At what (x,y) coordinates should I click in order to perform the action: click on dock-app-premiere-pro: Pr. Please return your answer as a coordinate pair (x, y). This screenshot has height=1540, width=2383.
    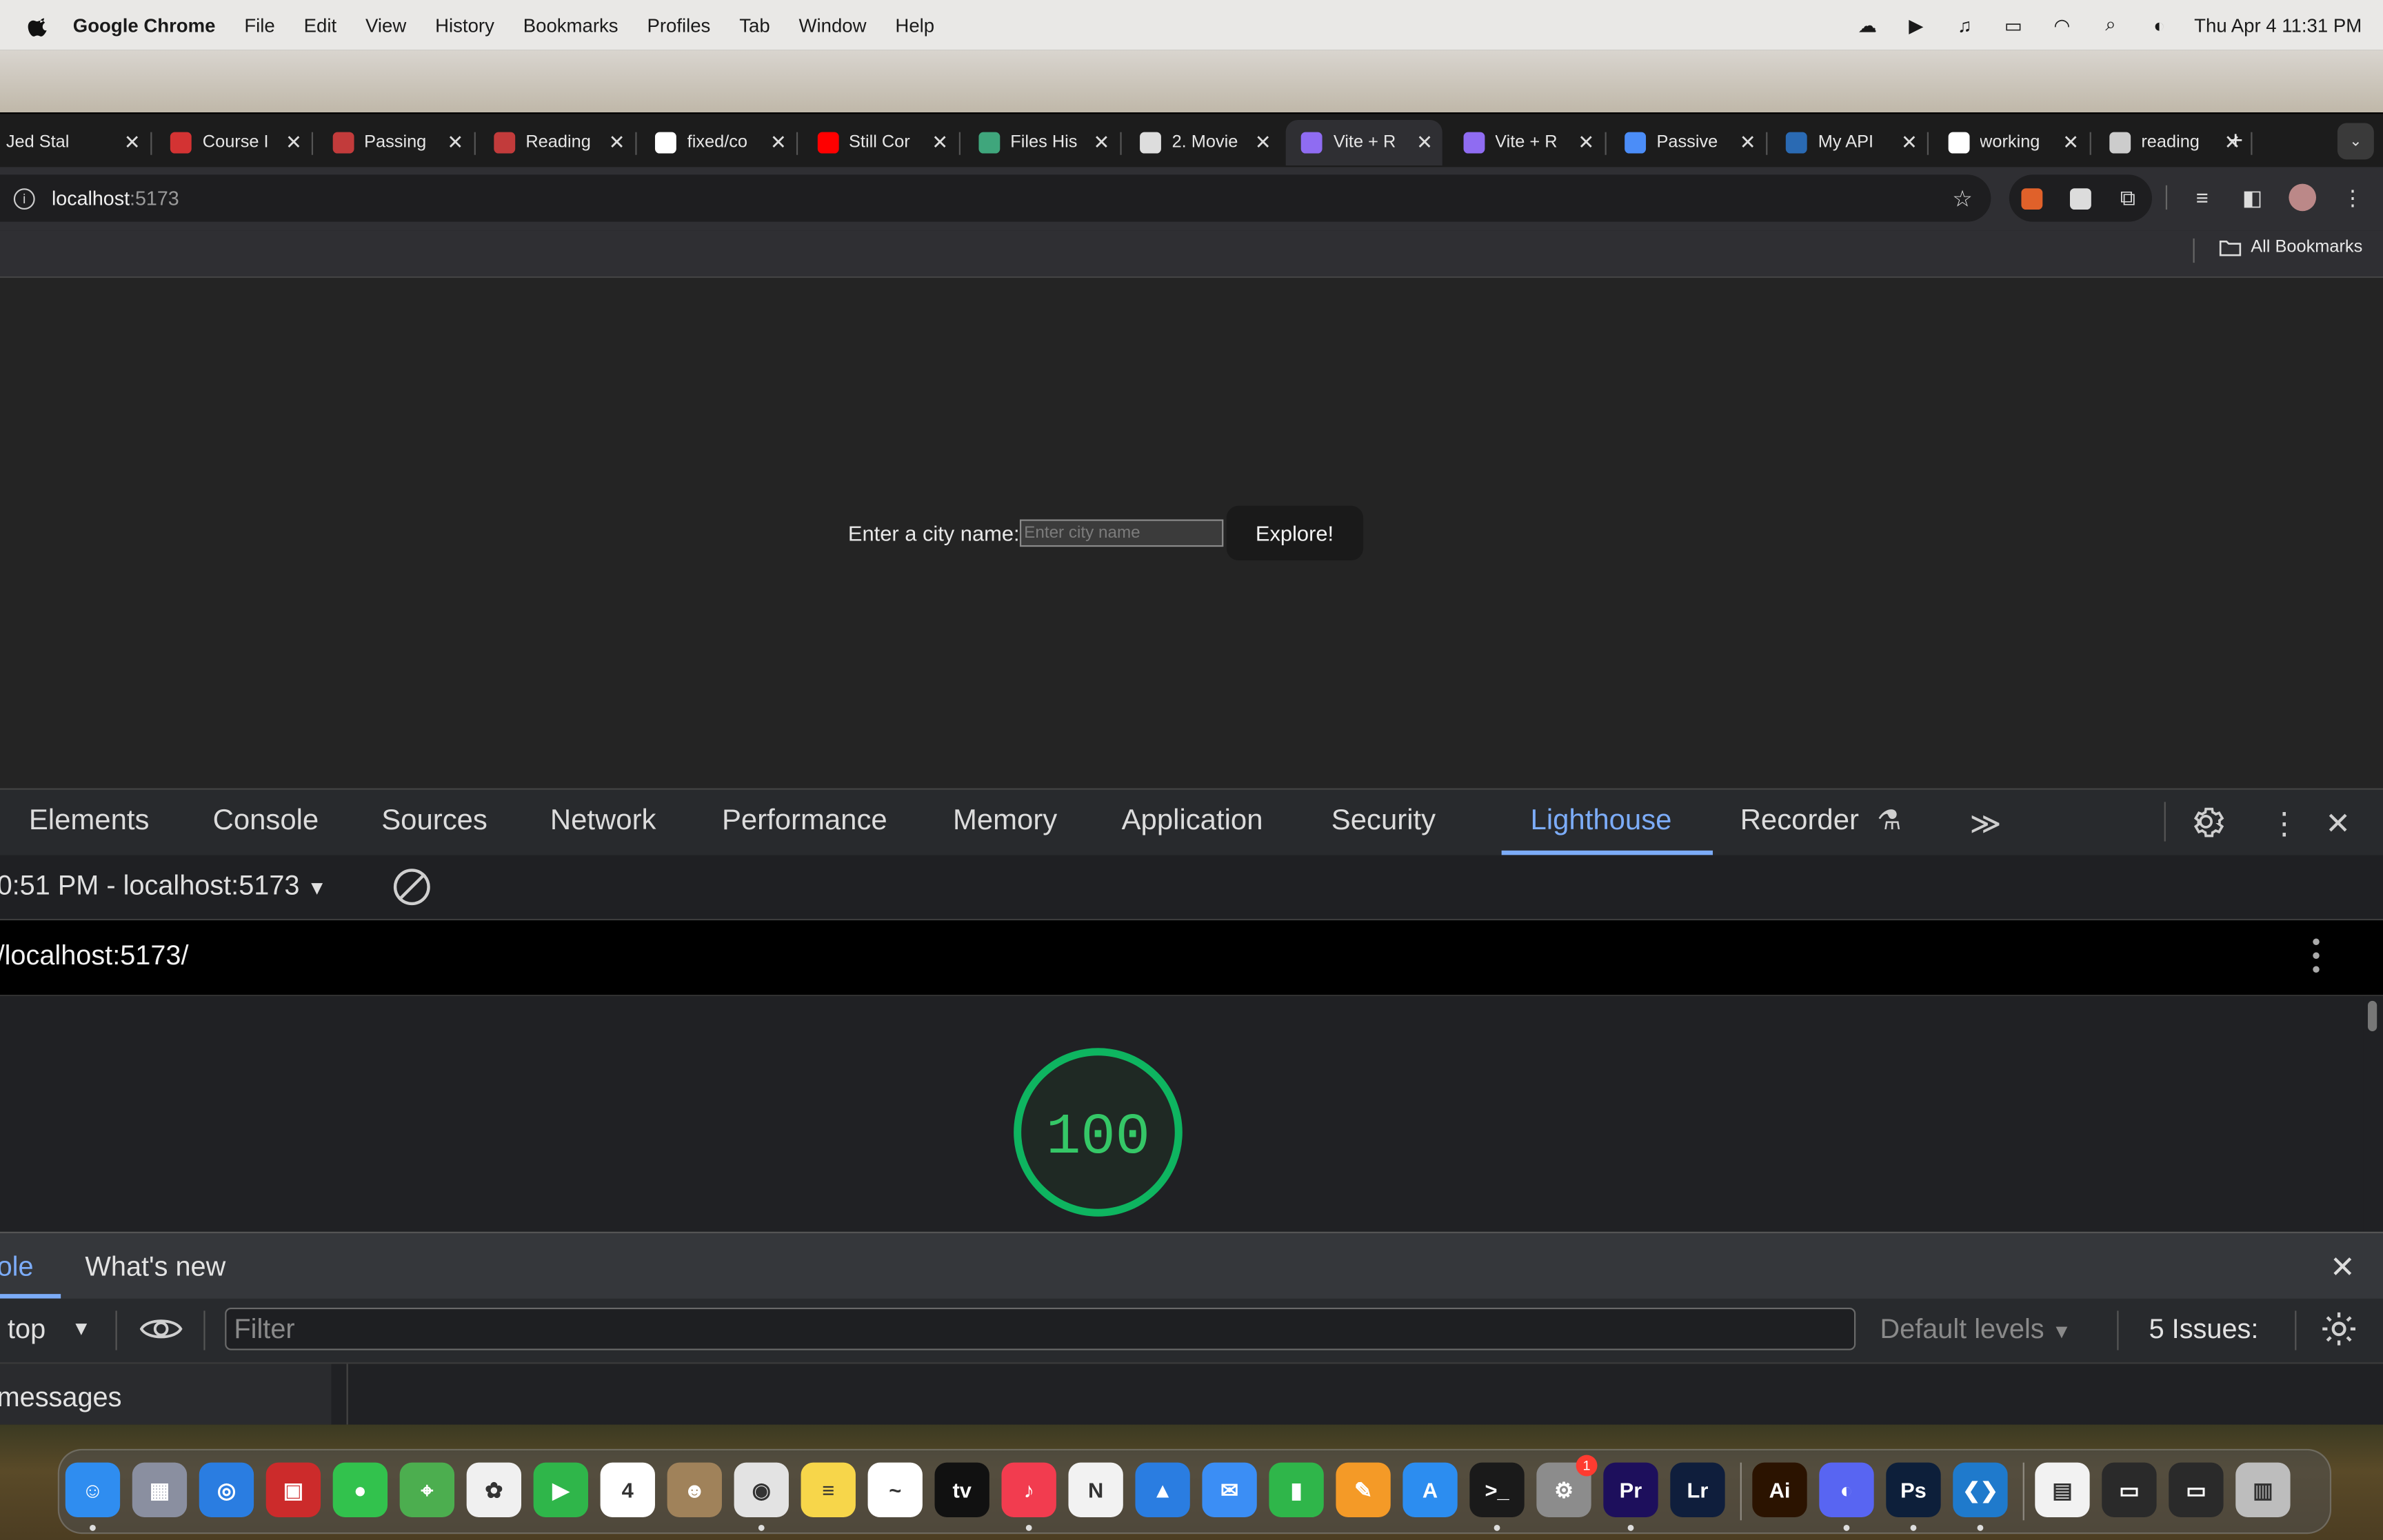
    Looking at the image, I should click on (1630, 1490).